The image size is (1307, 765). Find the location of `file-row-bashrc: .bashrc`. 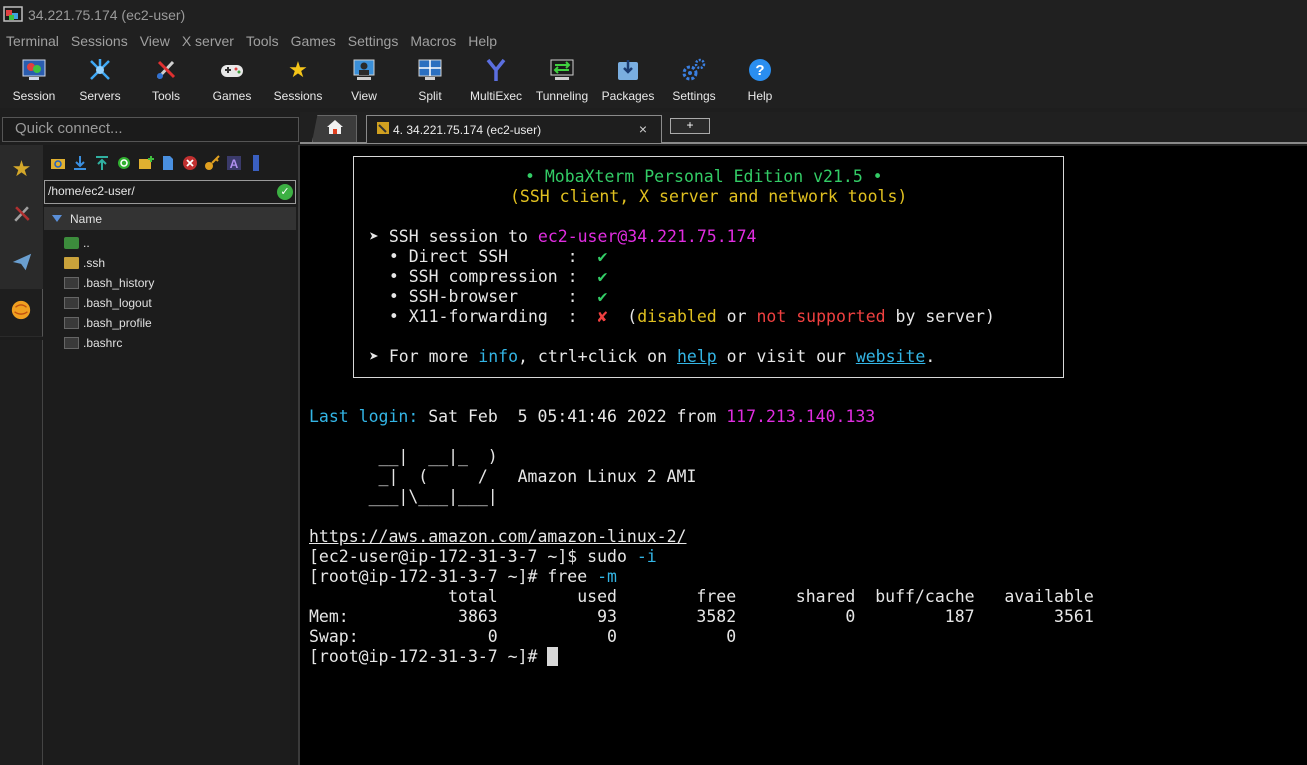

file-row-bashrc: .bashrc is located at coordinates (179, 343).